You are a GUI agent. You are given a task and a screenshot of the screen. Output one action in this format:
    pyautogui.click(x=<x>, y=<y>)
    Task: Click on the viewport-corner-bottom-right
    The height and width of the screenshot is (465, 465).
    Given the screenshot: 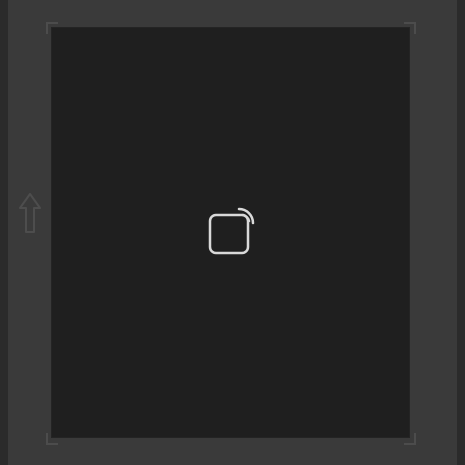 What is the action you would take?
    pyautogui.click(x=410, y=439)
    